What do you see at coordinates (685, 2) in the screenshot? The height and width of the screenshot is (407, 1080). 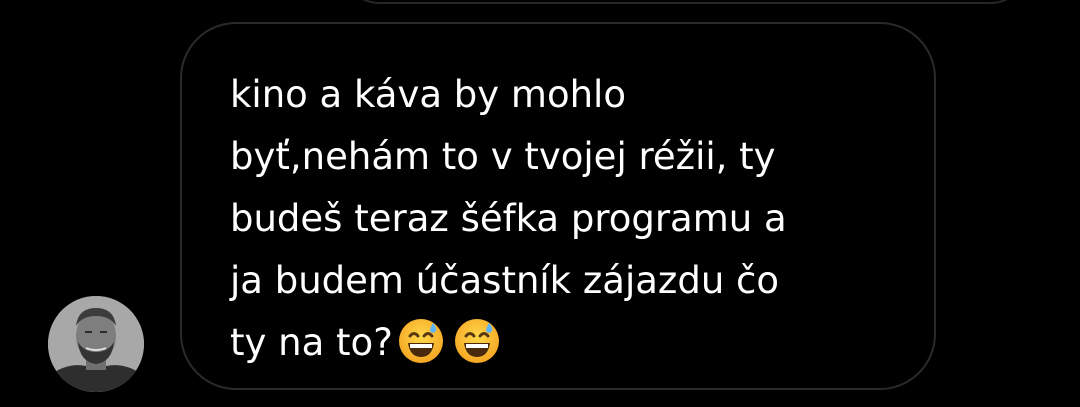 I see `previous-message-bubble` at bounding box center [685, 2].